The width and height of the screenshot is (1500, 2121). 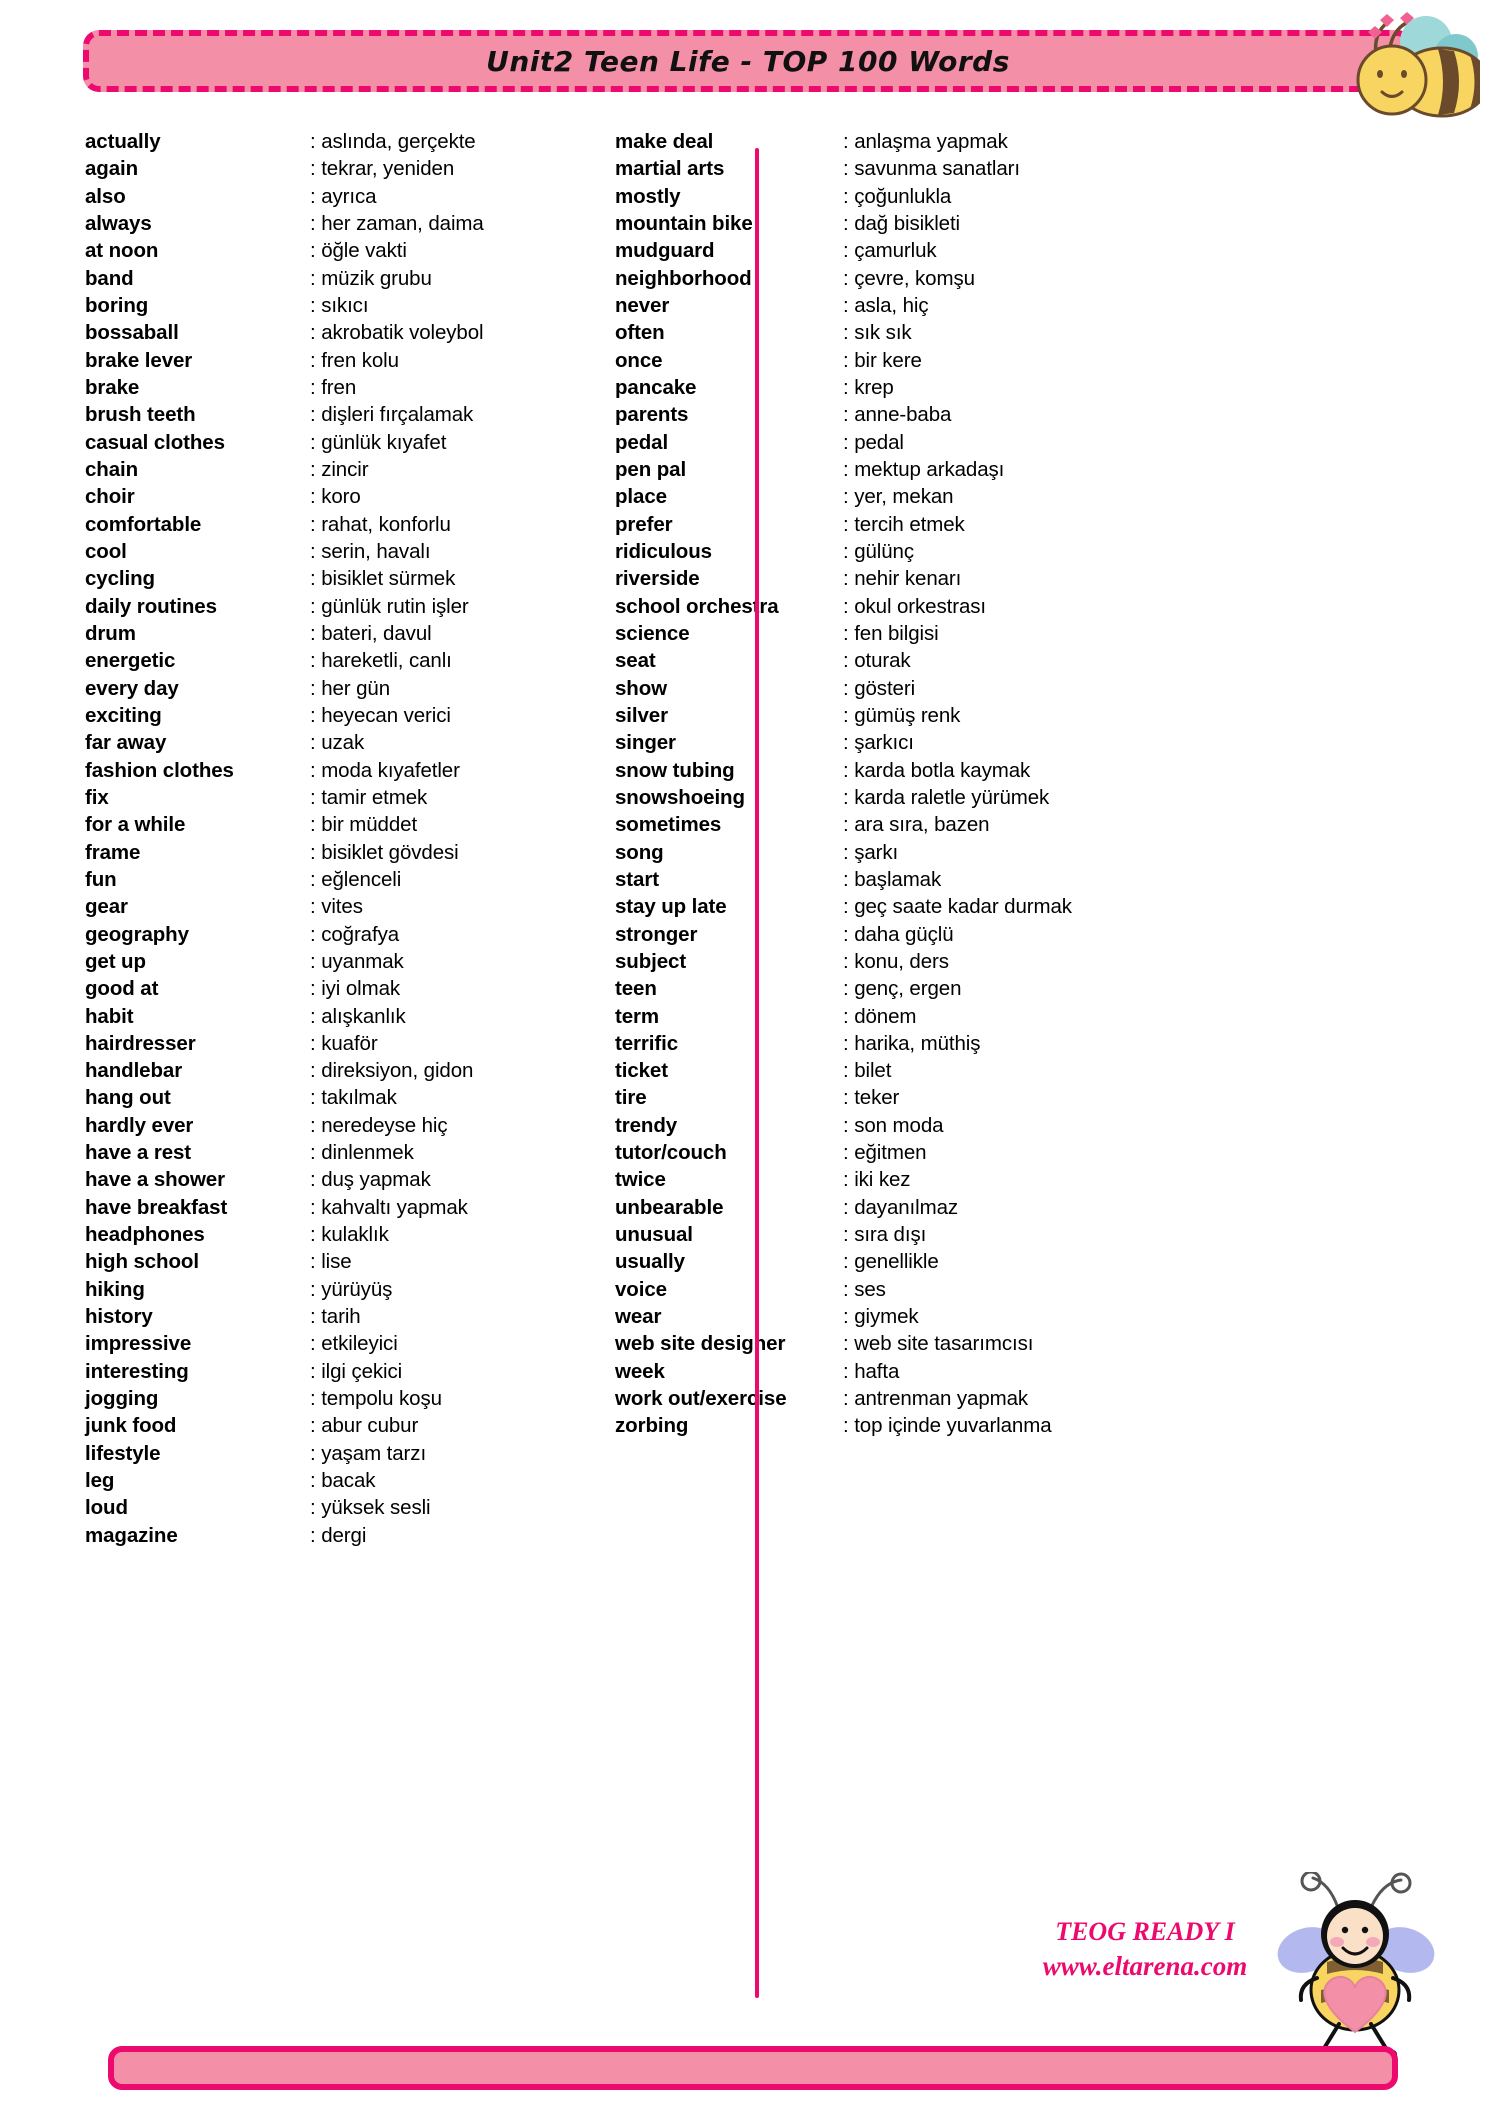 I want to click on vocabulary-row: pancake: krep, so click(x=955, y=387).